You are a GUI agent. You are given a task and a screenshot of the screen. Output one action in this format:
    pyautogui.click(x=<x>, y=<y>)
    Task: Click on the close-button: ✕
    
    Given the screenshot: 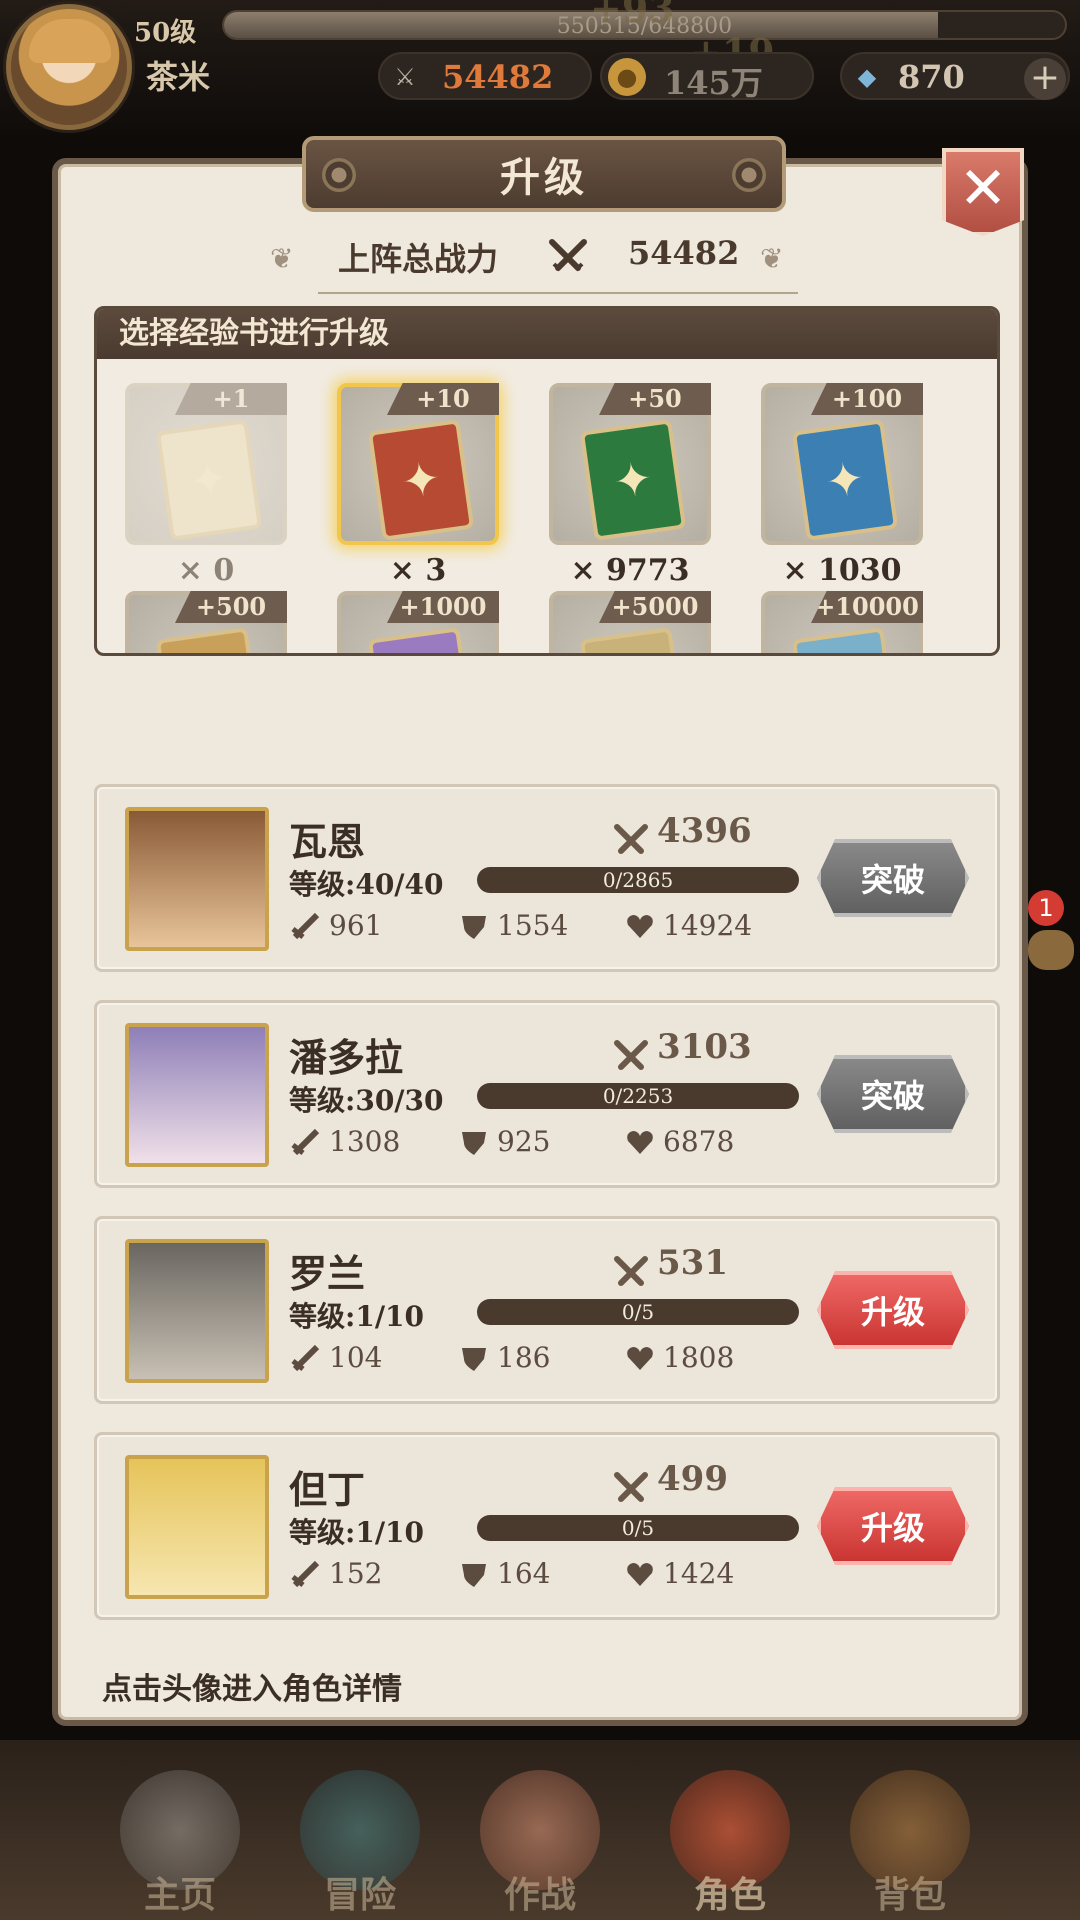 What is the action you would take?
    pyautogui.click(x=983, y=192)
    